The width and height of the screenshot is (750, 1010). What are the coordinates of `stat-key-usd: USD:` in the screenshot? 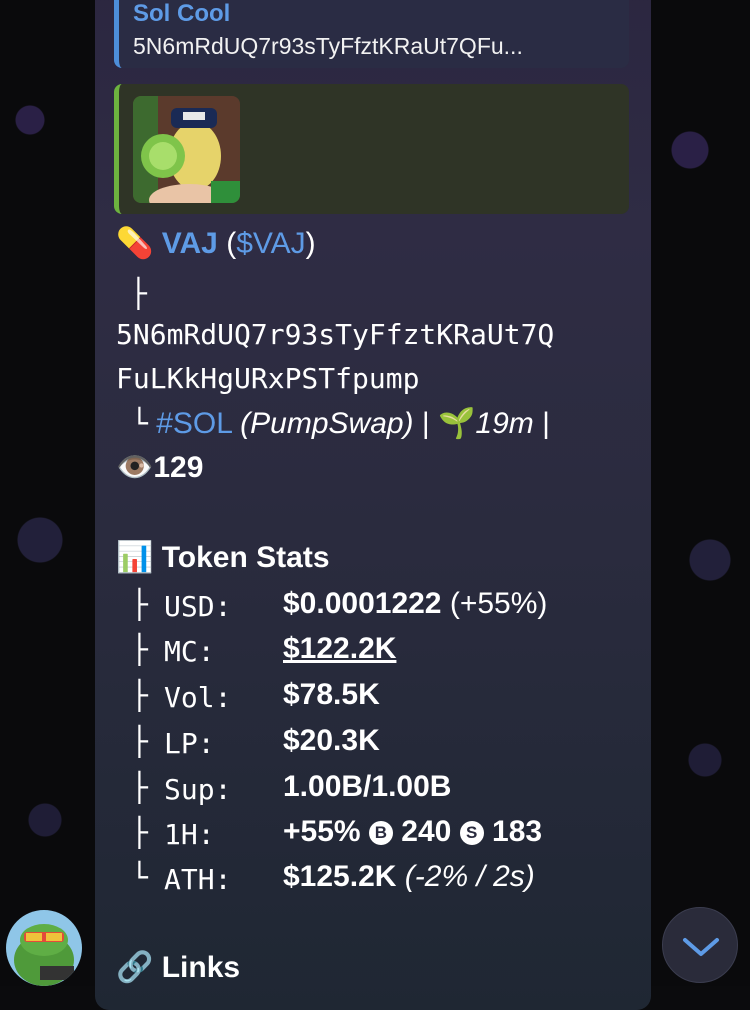 It's located at (198, 606).